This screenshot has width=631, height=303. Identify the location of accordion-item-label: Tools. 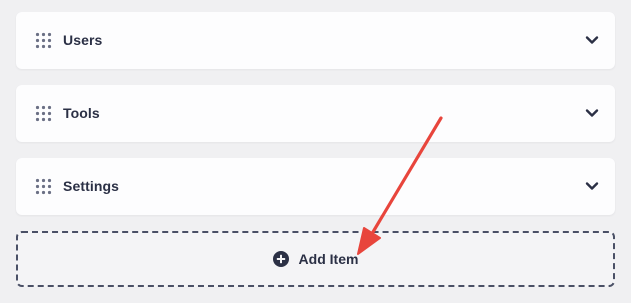
(81, 113).